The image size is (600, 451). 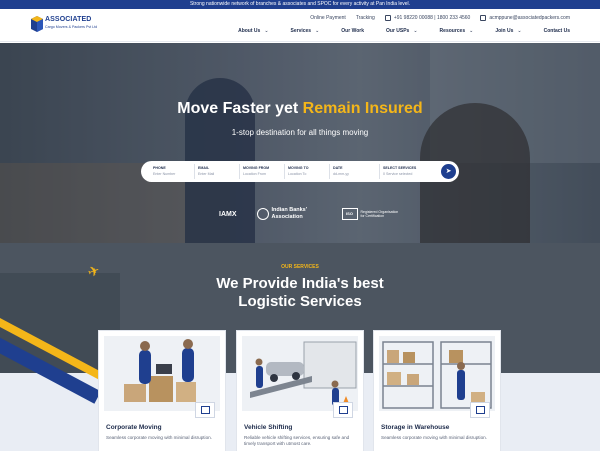 I want to click on field-placeholder: 0 Service selected, so click(x=398, y=174).